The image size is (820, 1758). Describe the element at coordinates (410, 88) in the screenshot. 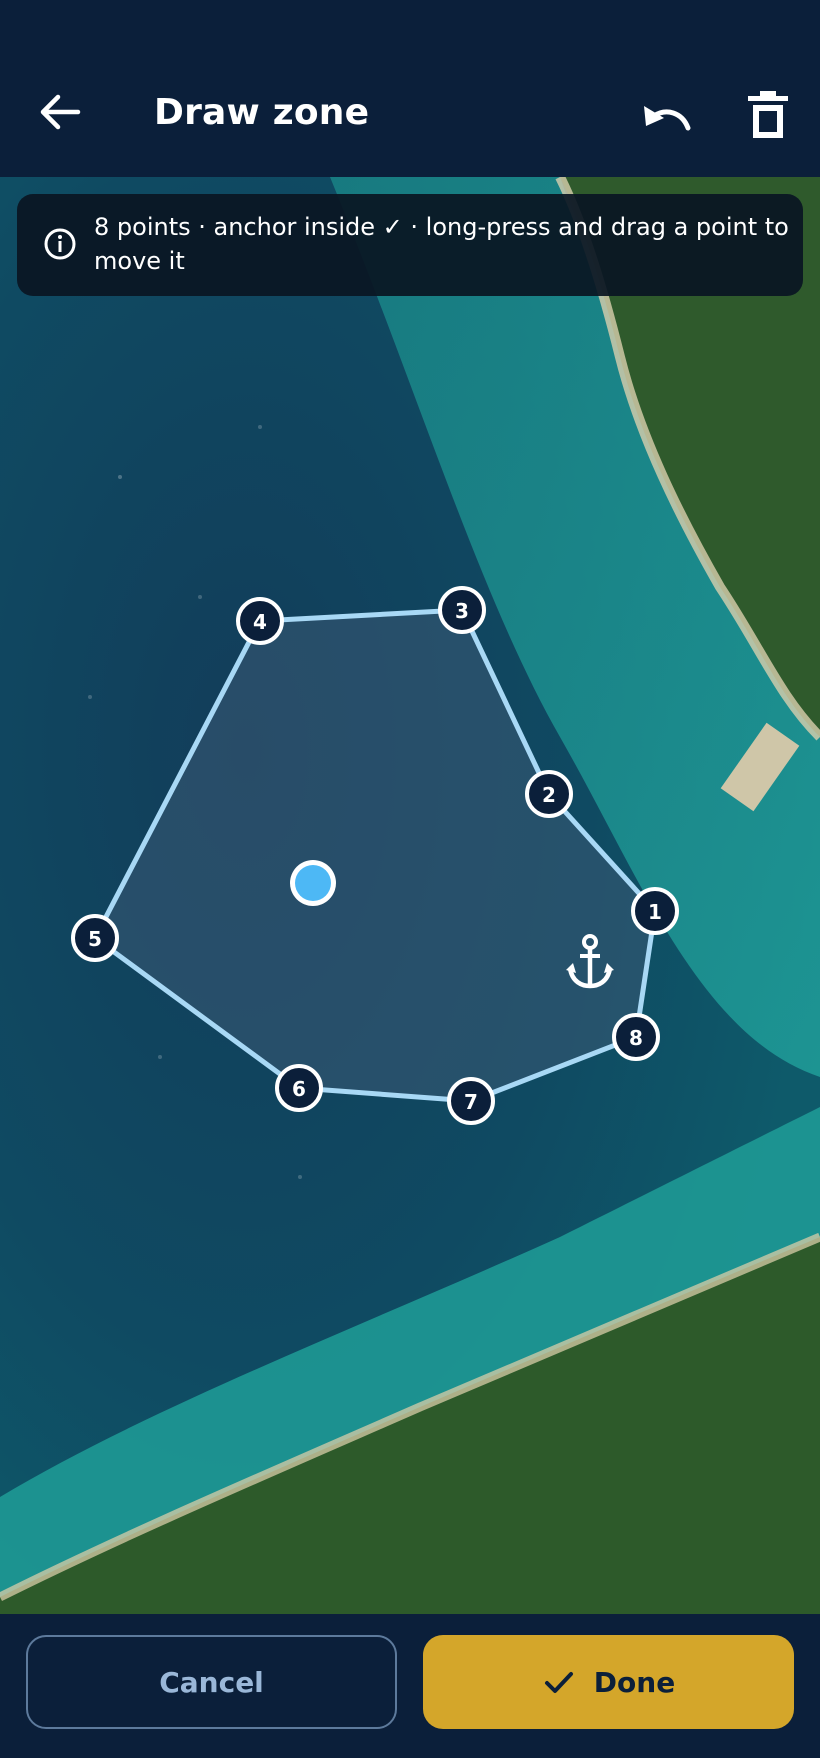

I see `app-bar: Draw zone` at that location.